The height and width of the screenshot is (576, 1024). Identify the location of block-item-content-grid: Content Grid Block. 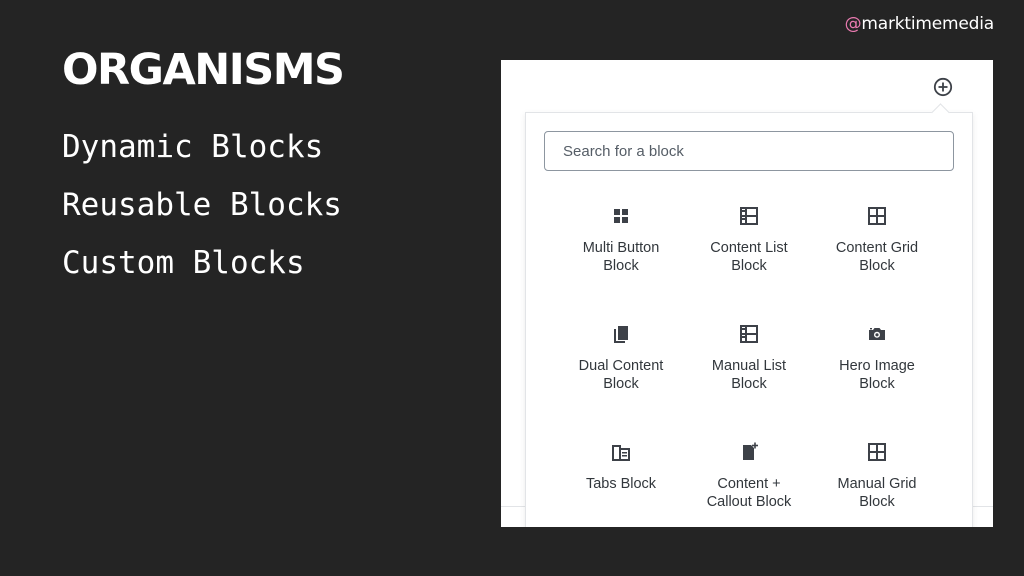
(877, 256).